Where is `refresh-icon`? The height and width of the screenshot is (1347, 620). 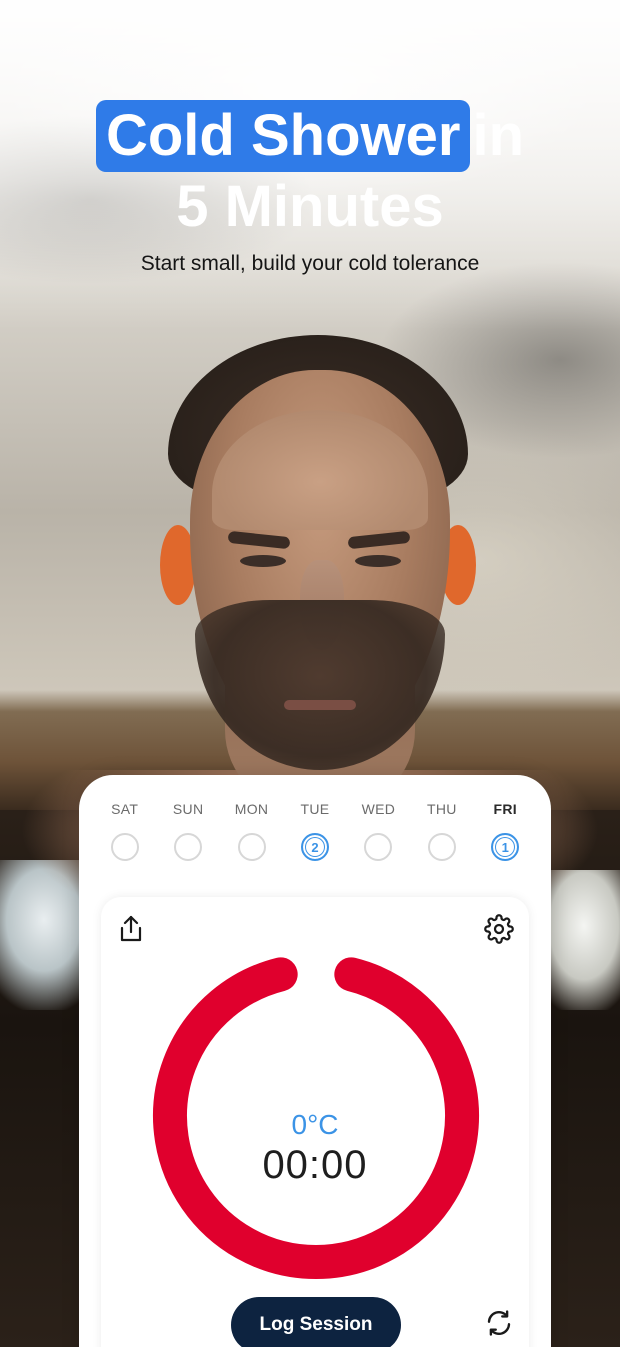 refresh-icon is located at coordinates (499, 1323).